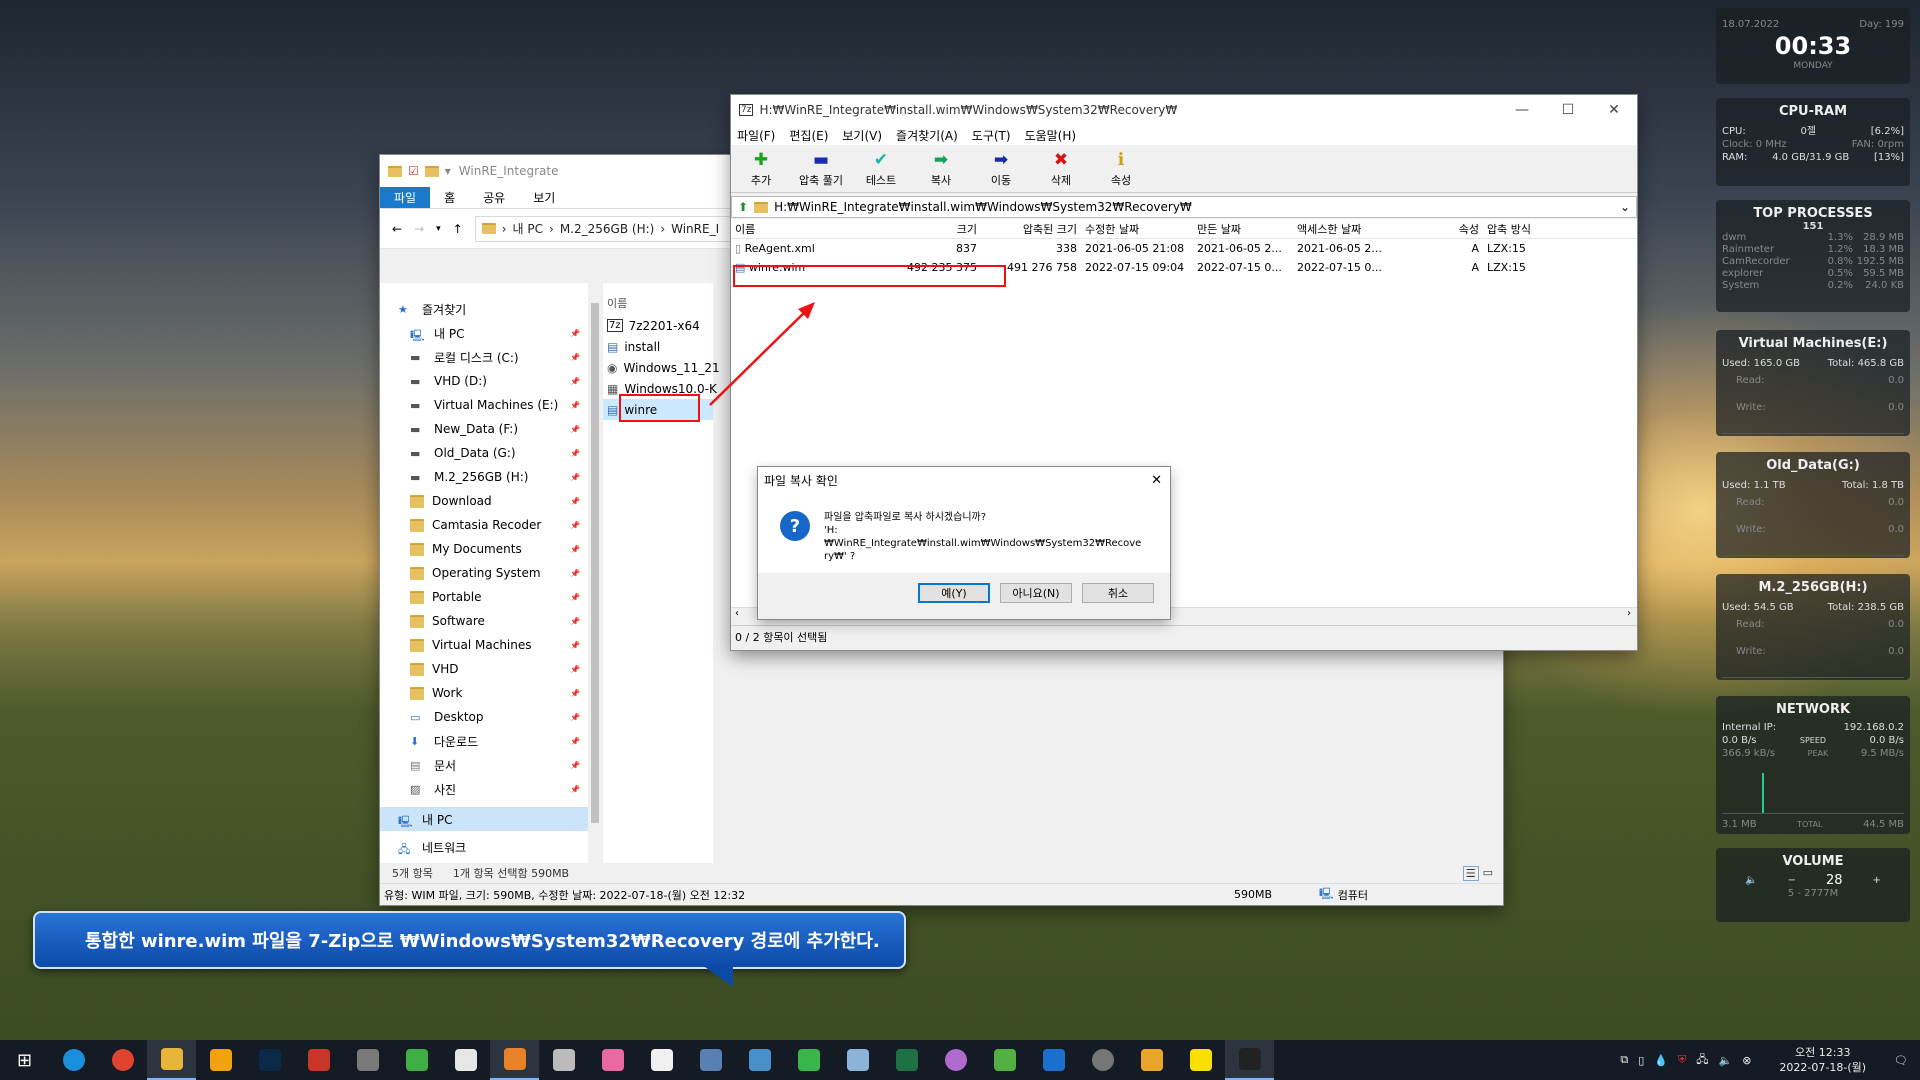 This screenshot has width=1920, height=1080. What do you see at coordinates (595, 573) in the screenshot?
I see `navigation-scrollbar` at bounding box center [595, 573].